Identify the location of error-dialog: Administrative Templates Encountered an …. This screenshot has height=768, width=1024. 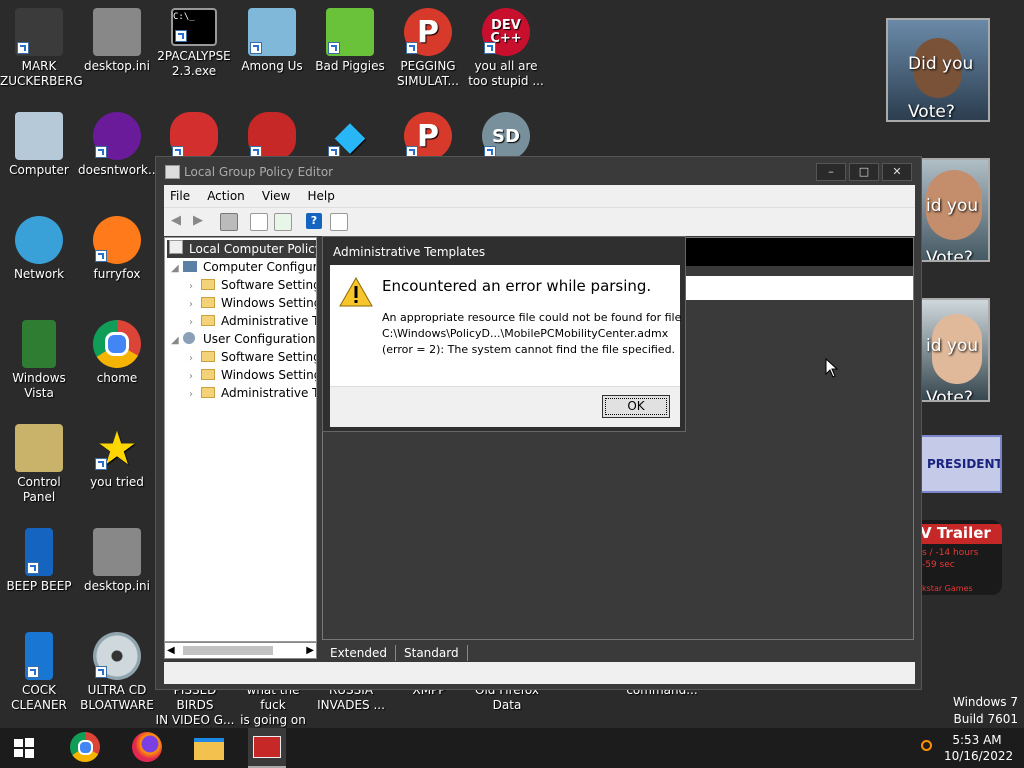
(504, 334).